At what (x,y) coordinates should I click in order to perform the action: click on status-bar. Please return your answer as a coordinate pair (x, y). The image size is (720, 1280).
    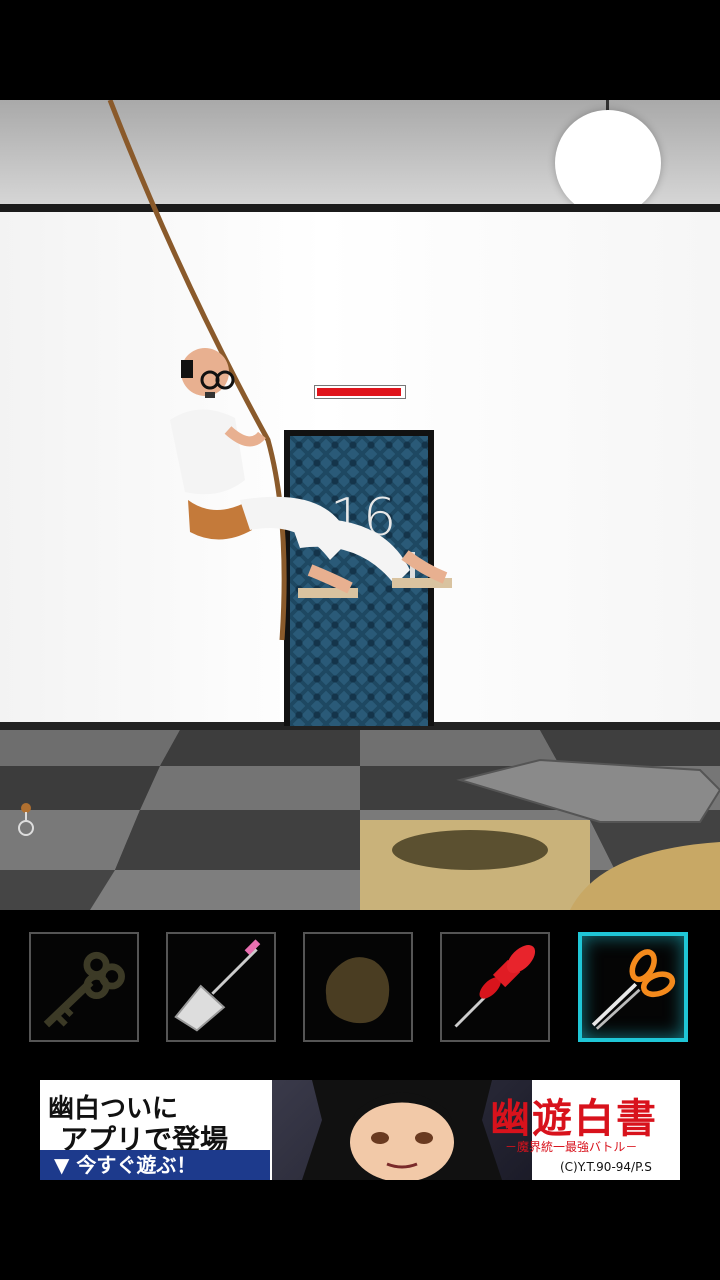
    Looking at the image, I should click on (360, 50).